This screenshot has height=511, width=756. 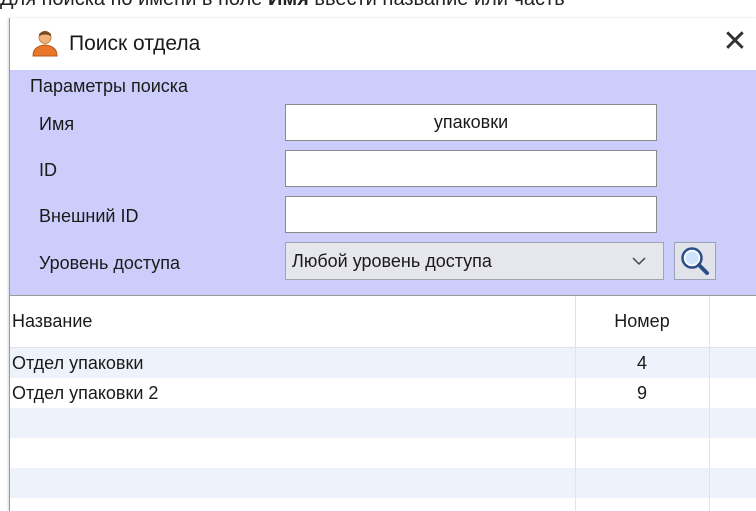 I want to click on close-icon: ✕, so click(x=734, y=41).